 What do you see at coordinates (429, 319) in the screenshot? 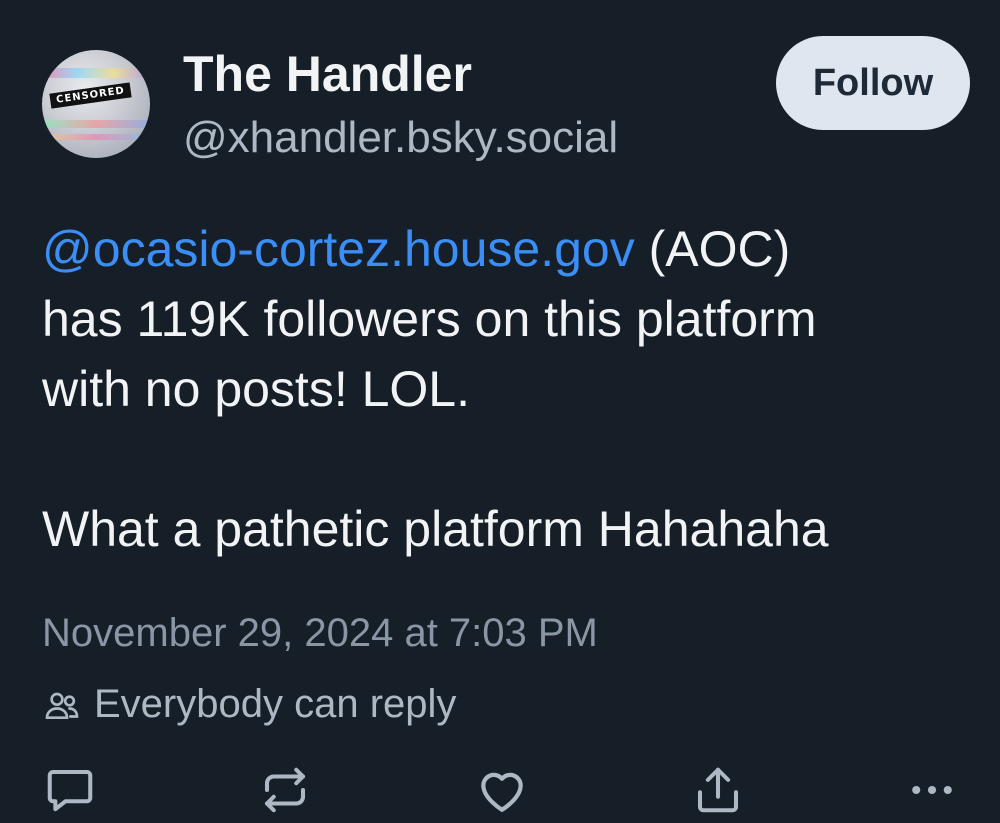
I see `post-line-2: has 119K followers on this platform` at bounding box center [429, 319].